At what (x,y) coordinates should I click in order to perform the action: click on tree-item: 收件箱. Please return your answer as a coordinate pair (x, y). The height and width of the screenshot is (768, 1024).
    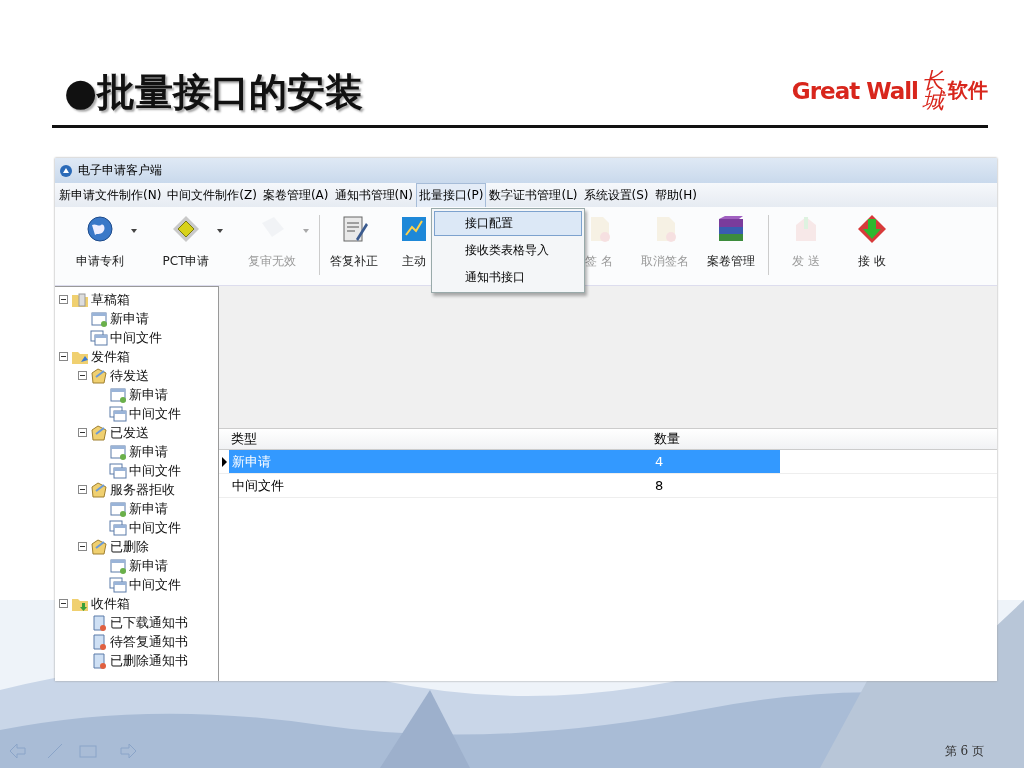
    Looking at the image, I should click on (110, 603).